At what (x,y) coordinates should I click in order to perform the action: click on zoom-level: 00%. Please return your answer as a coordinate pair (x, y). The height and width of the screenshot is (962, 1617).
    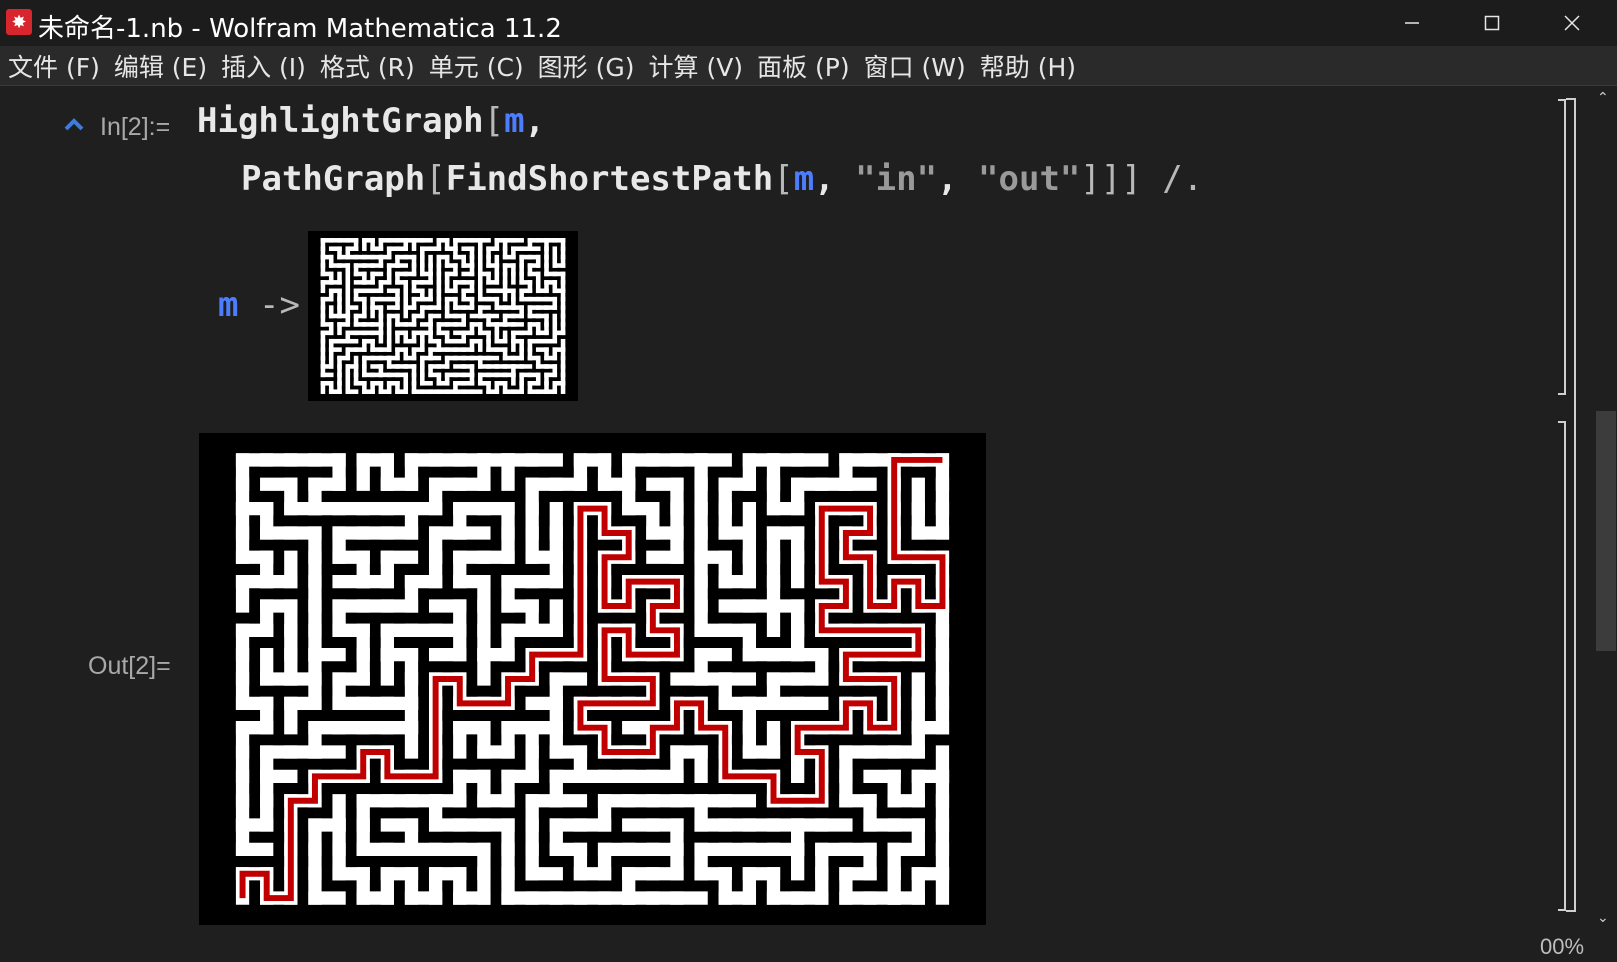
    Looking at the image, I should click on (1562, 947).